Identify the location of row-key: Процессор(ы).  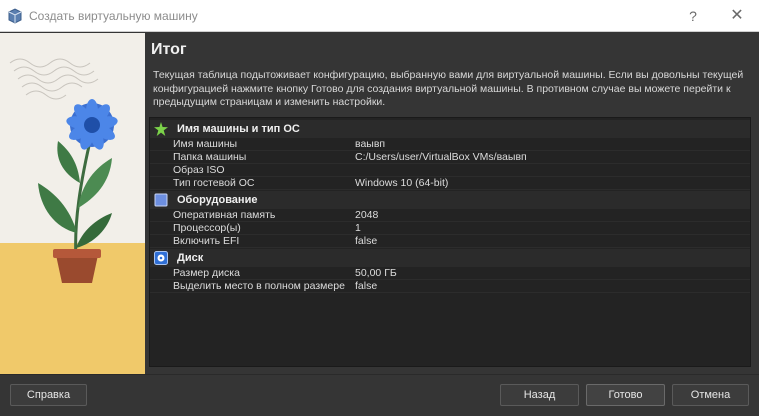
(207, 228).